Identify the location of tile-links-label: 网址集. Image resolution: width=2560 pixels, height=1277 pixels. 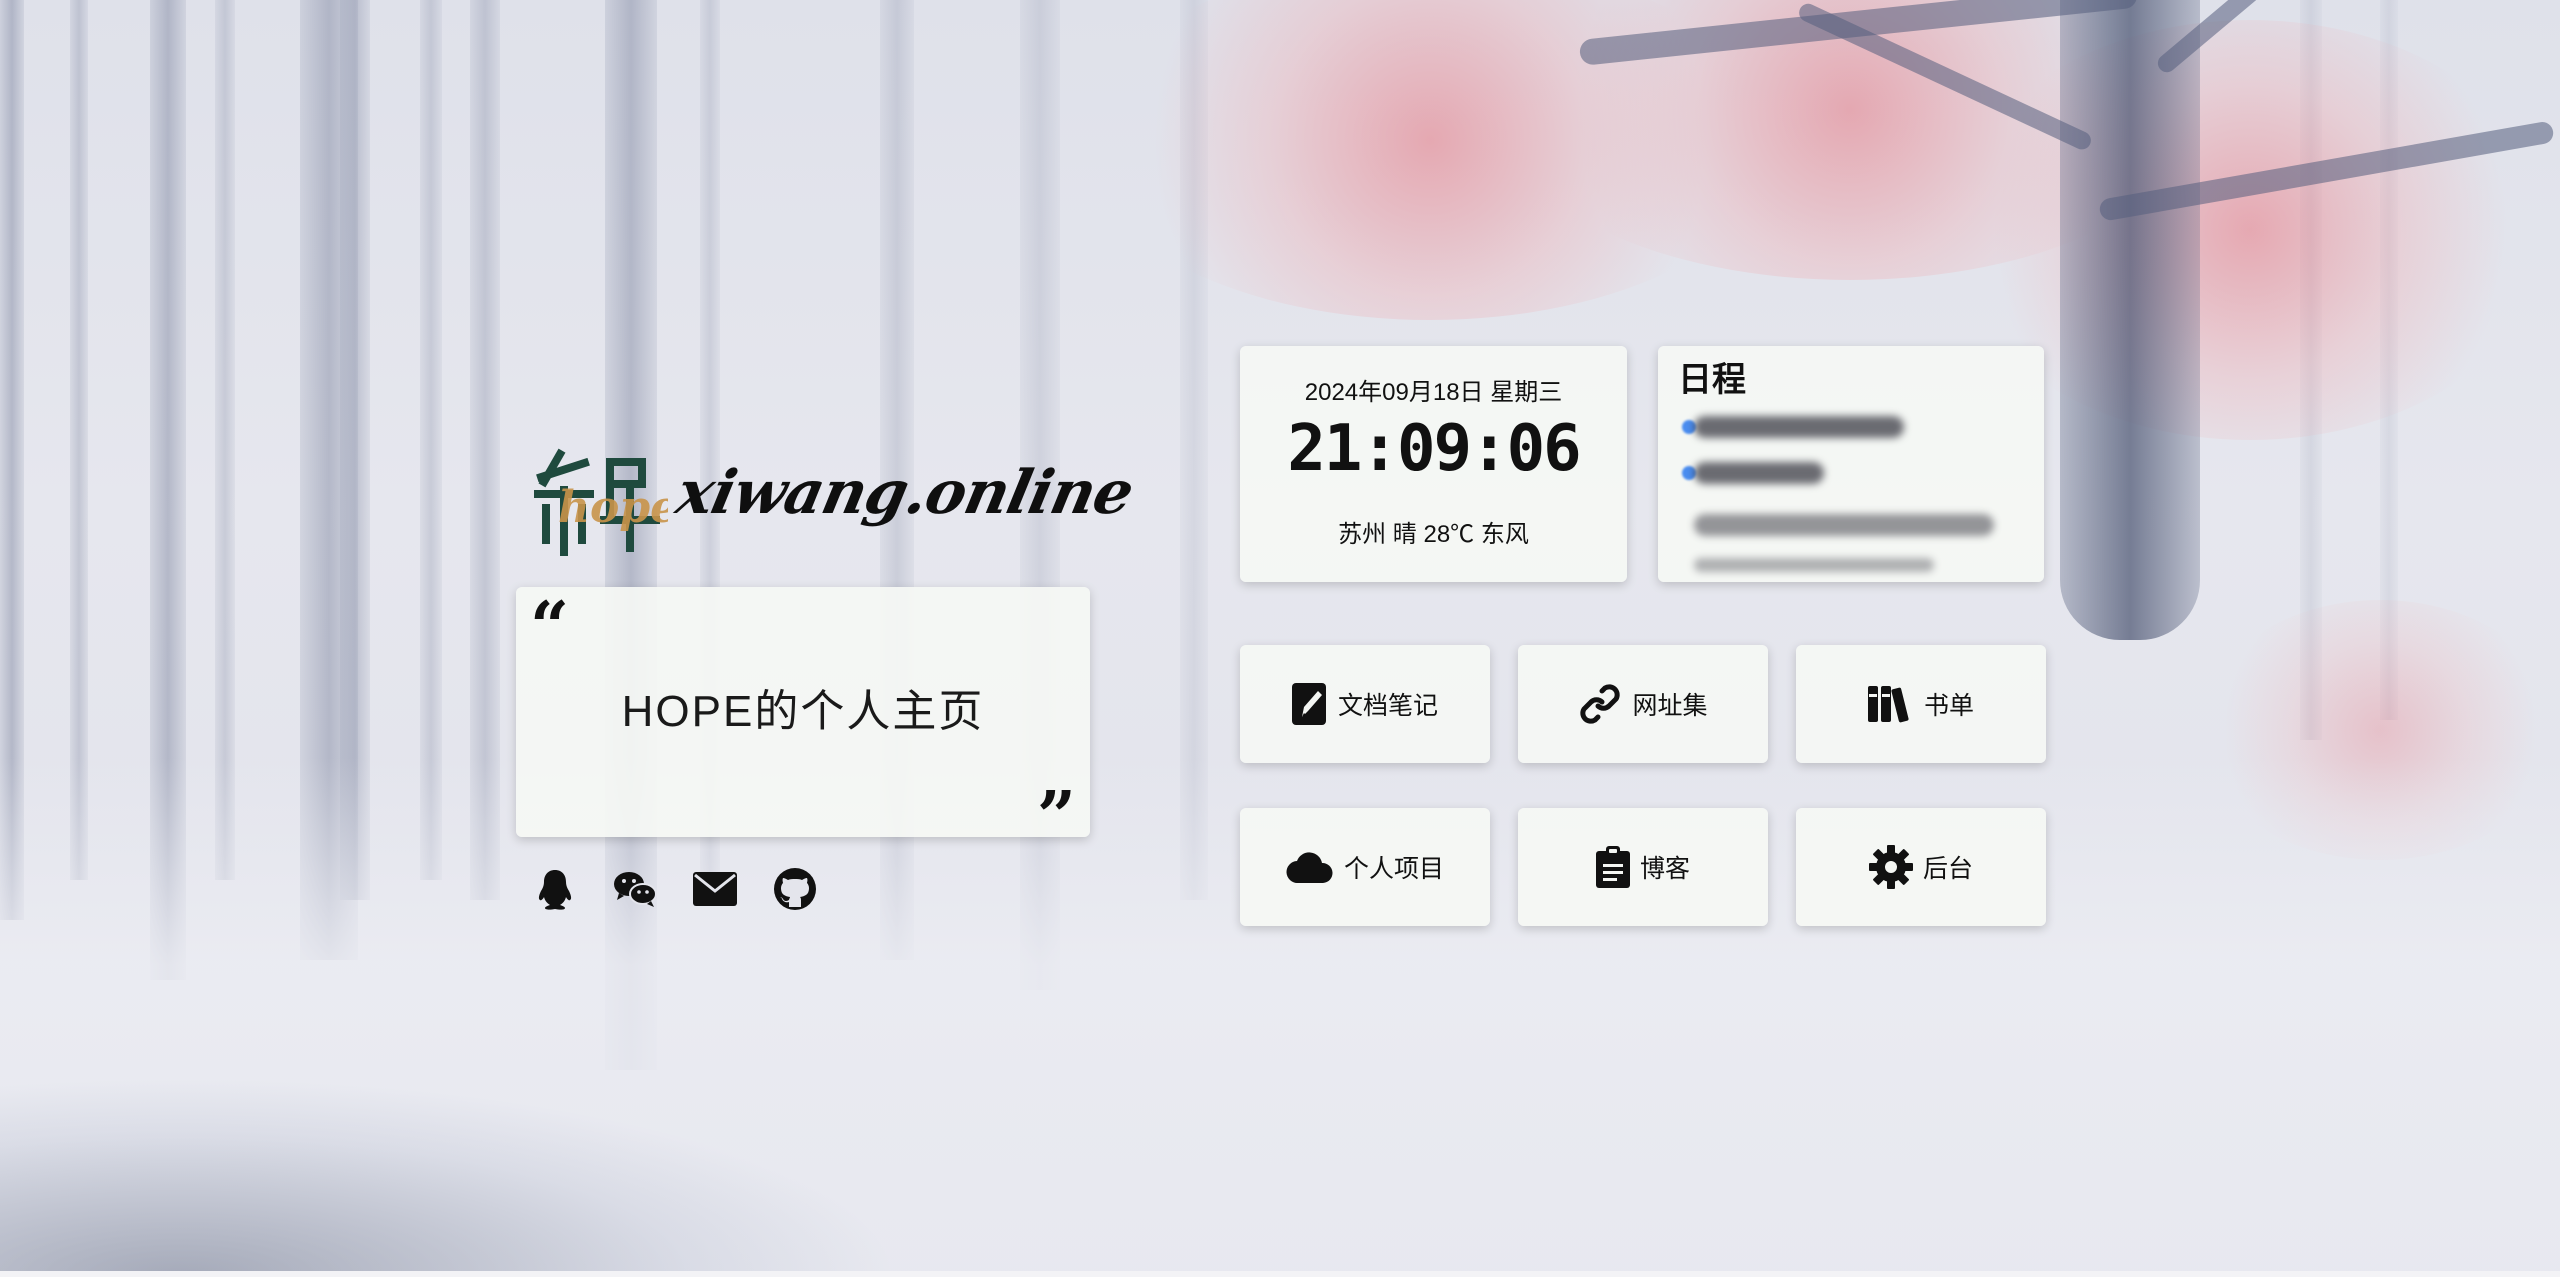
(1670, 706).